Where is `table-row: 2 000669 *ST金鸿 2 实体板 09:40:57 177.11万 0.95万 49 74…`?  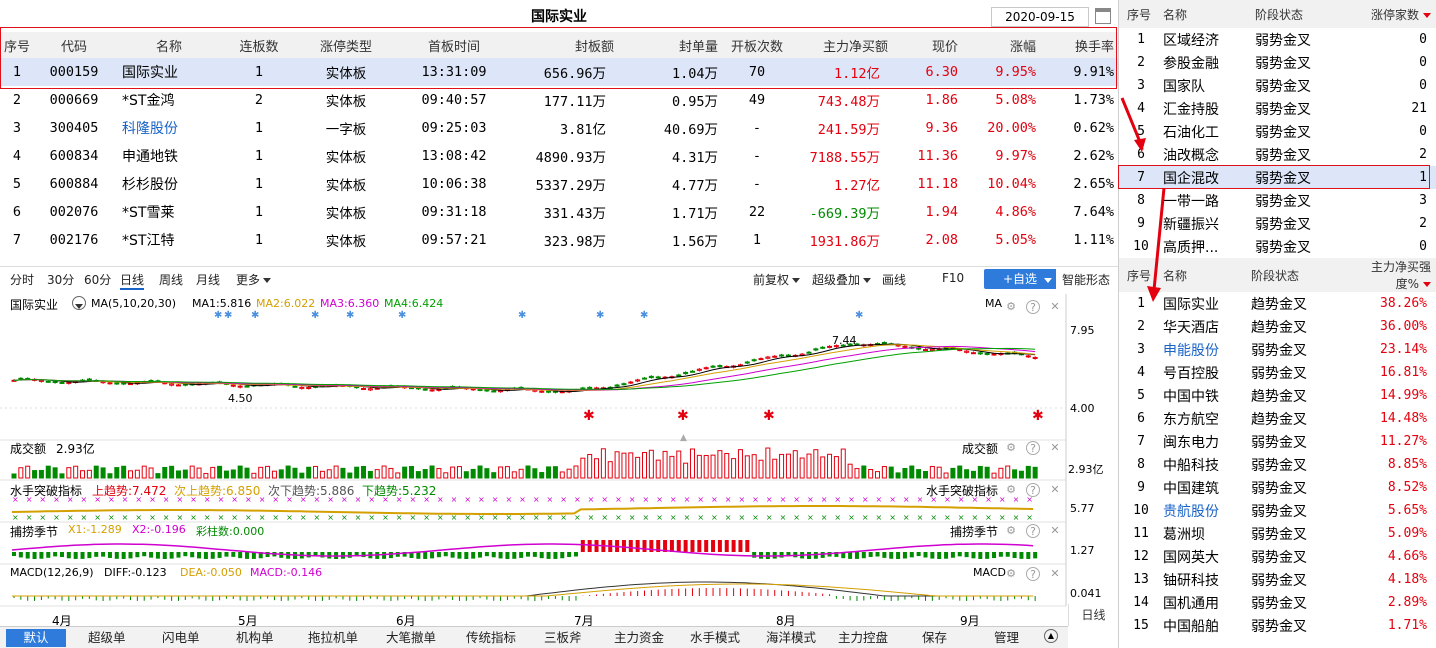
table-row: 2 000669 *ST金鸿 2 实体板 09:40:57 177.11万 0.95万 49 74… is located at coordinates (559, 100).